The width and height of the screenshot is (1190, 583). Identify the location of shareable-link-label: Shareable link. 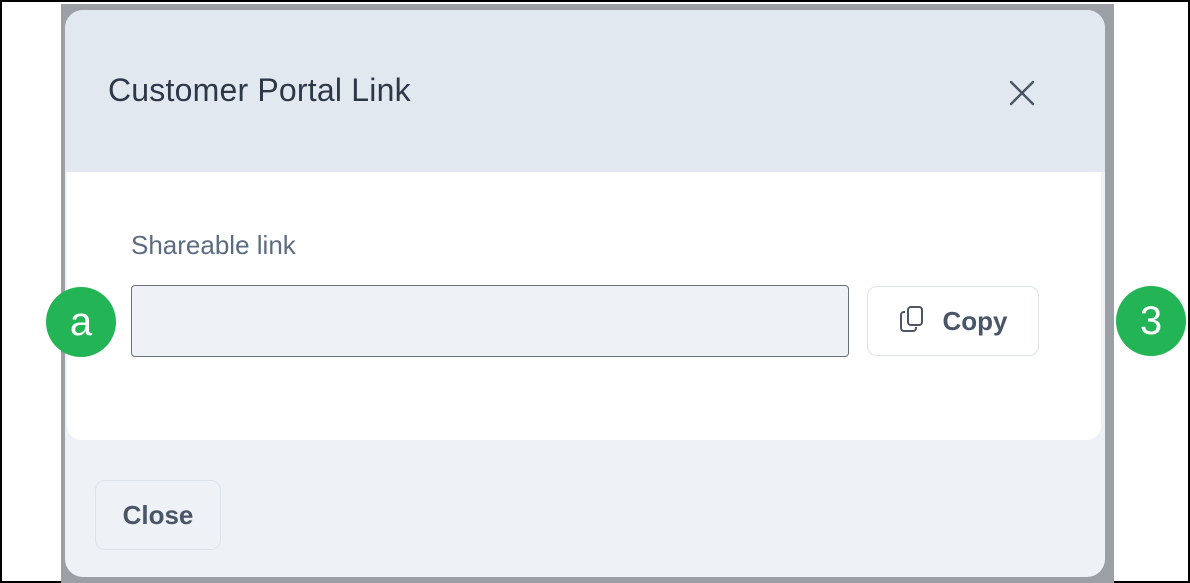
(213, 245).